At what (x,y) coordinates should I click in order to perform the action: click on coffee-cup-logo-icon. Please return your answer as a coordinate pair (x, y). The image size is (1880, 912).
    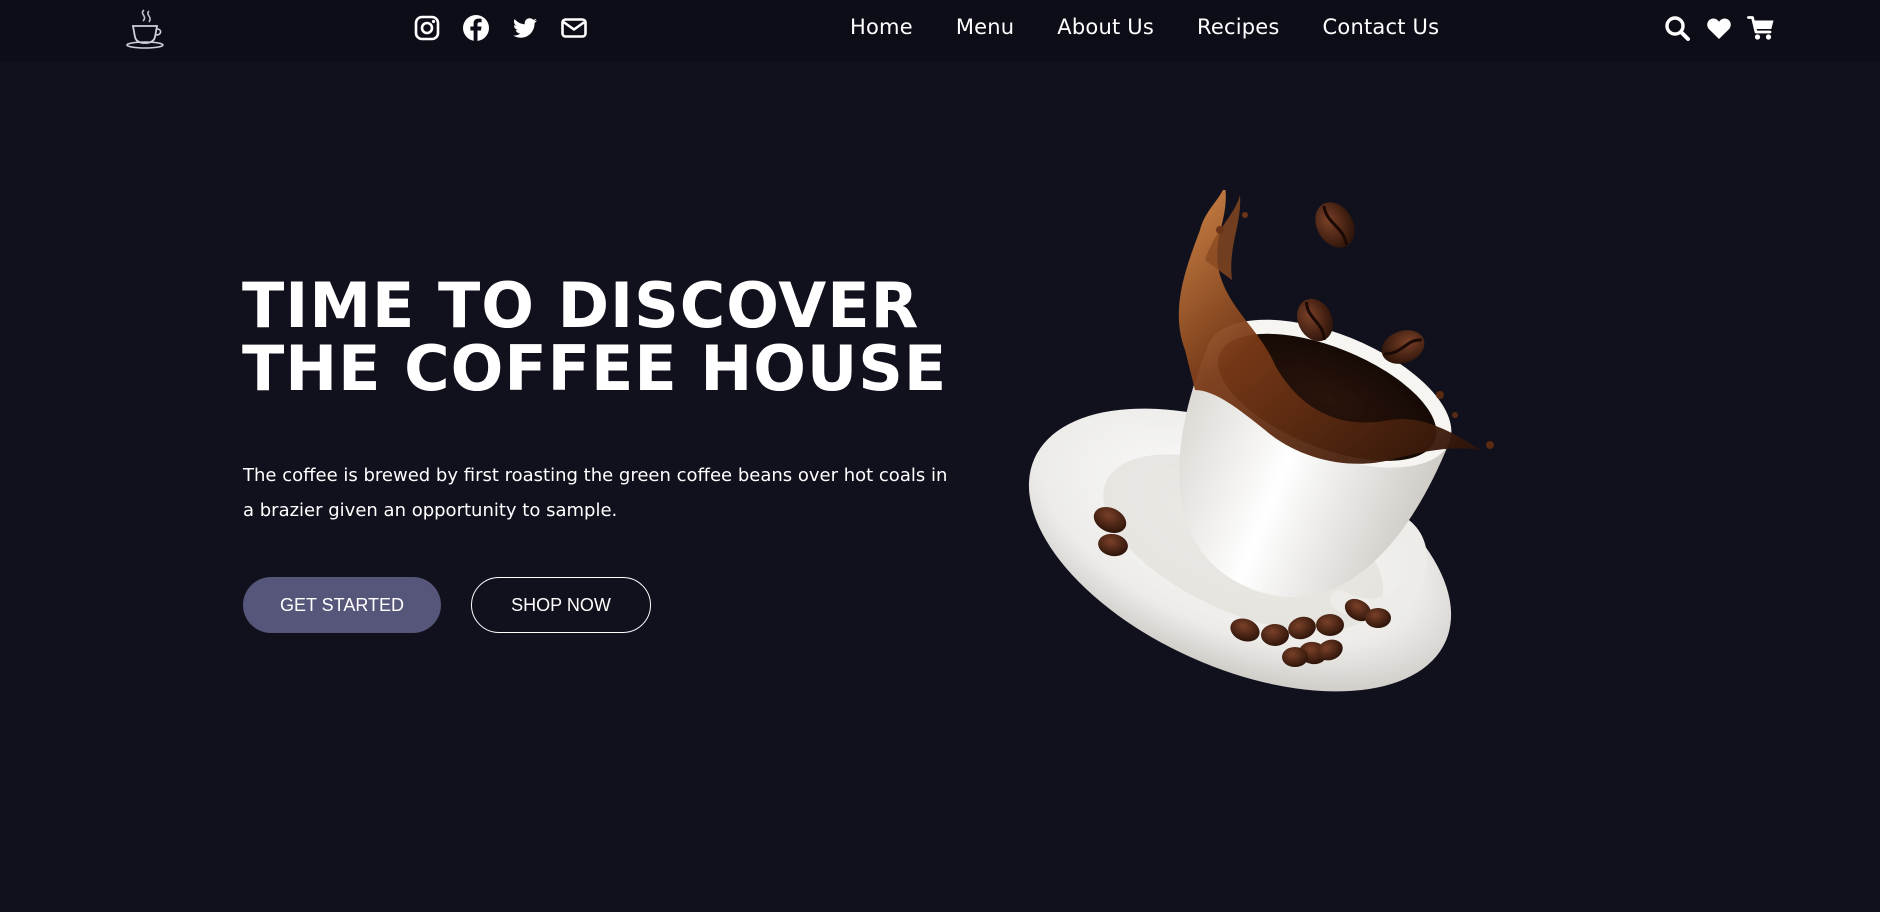
    Looking at the image, I should click on (146, 29).